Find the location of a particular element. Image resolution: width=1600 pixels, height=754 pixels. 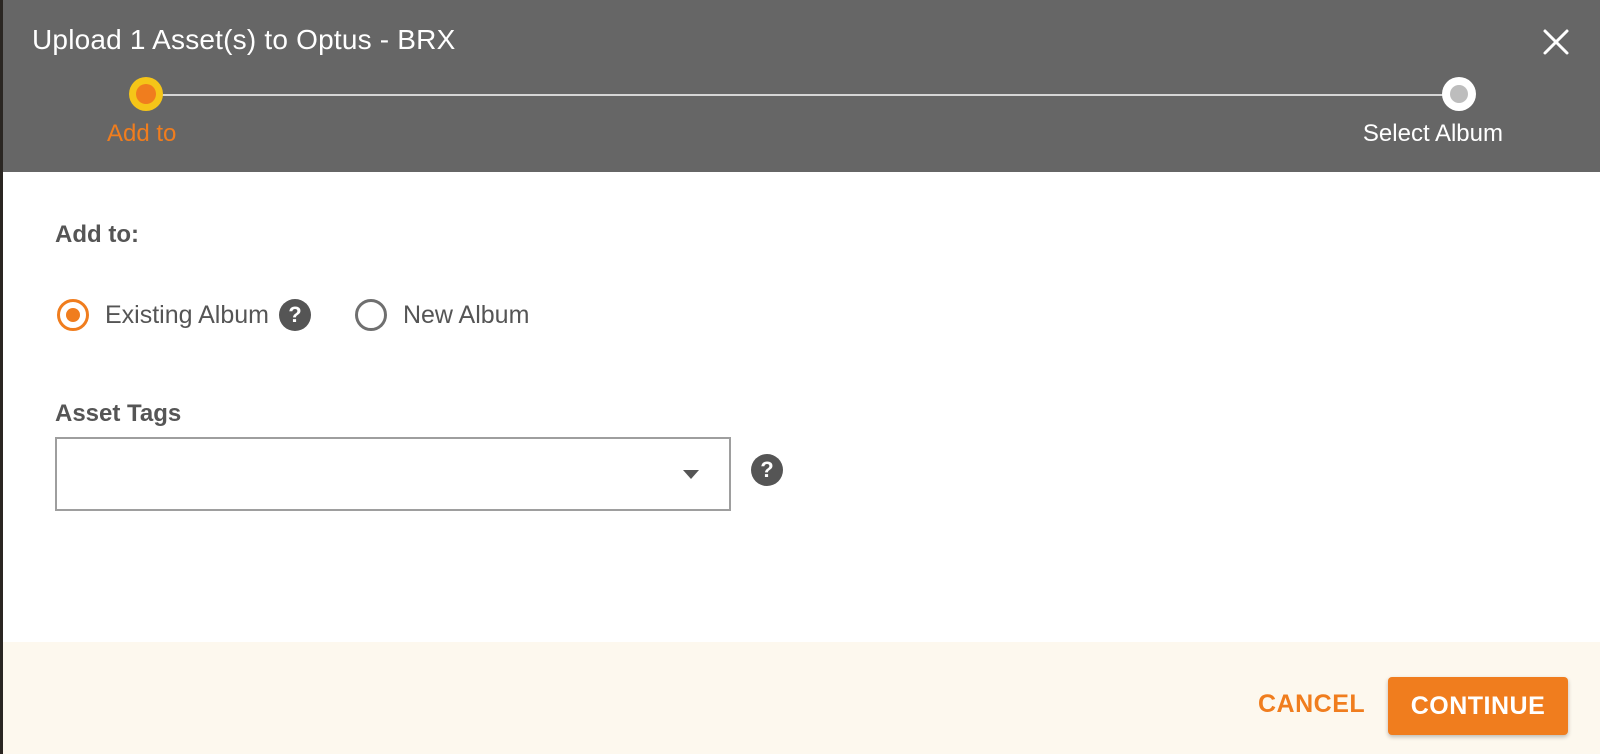

existing-album-option: Existing Album ? is located at coordinates (184, 315).